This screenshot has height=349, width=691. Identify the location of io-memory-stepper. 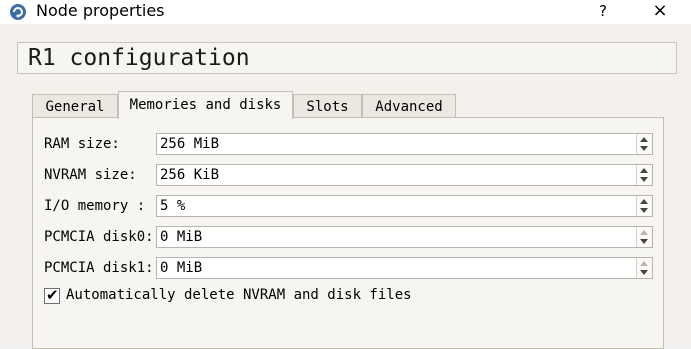
(644, 206).